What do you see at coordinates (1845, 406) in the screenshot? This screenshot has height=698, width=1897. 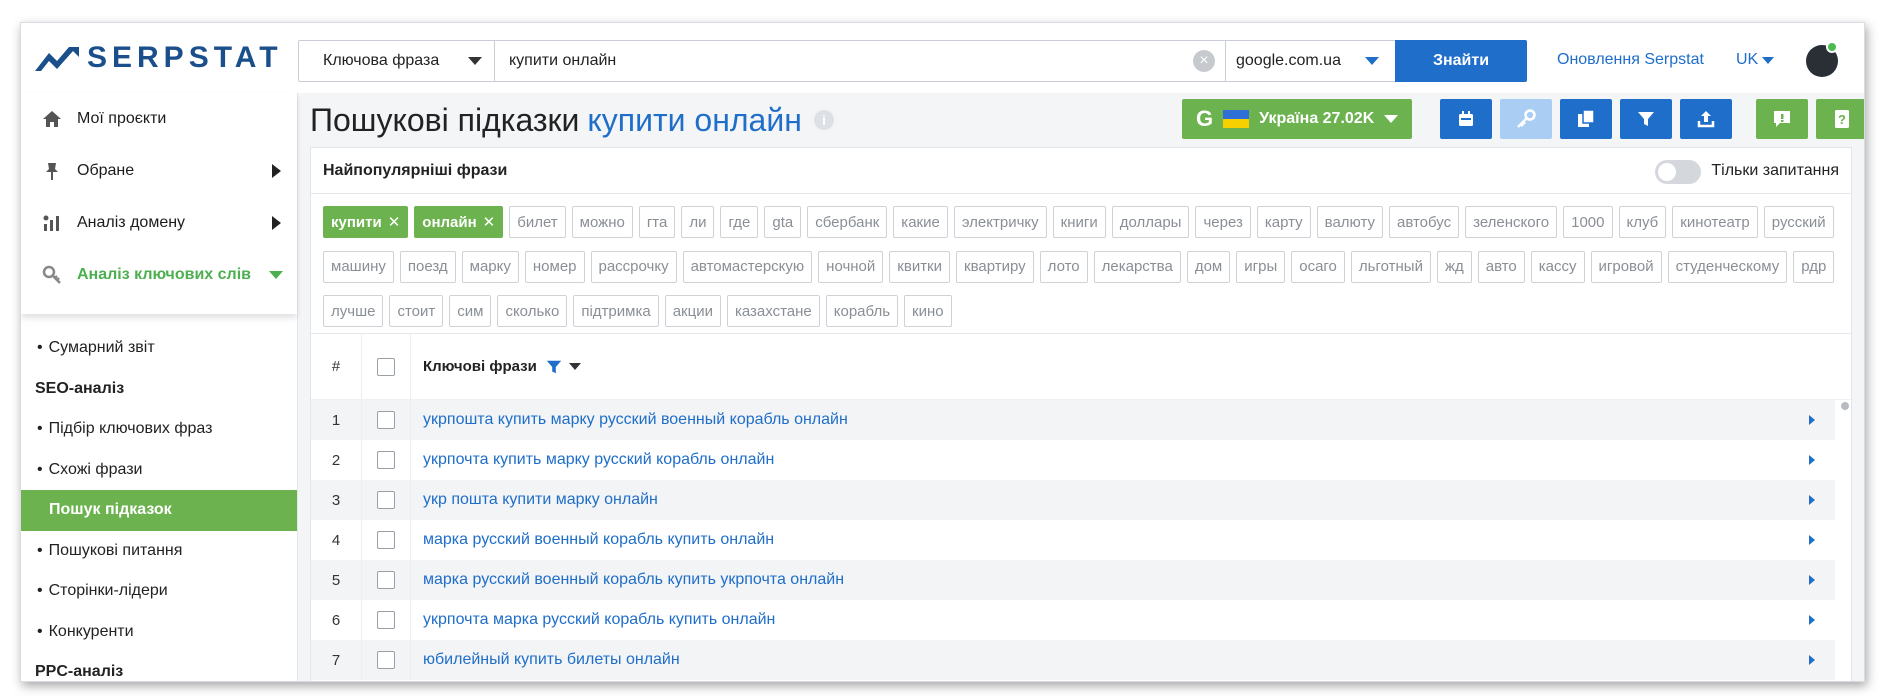 I see `scrollbar` at bounding box center [1845, 406].